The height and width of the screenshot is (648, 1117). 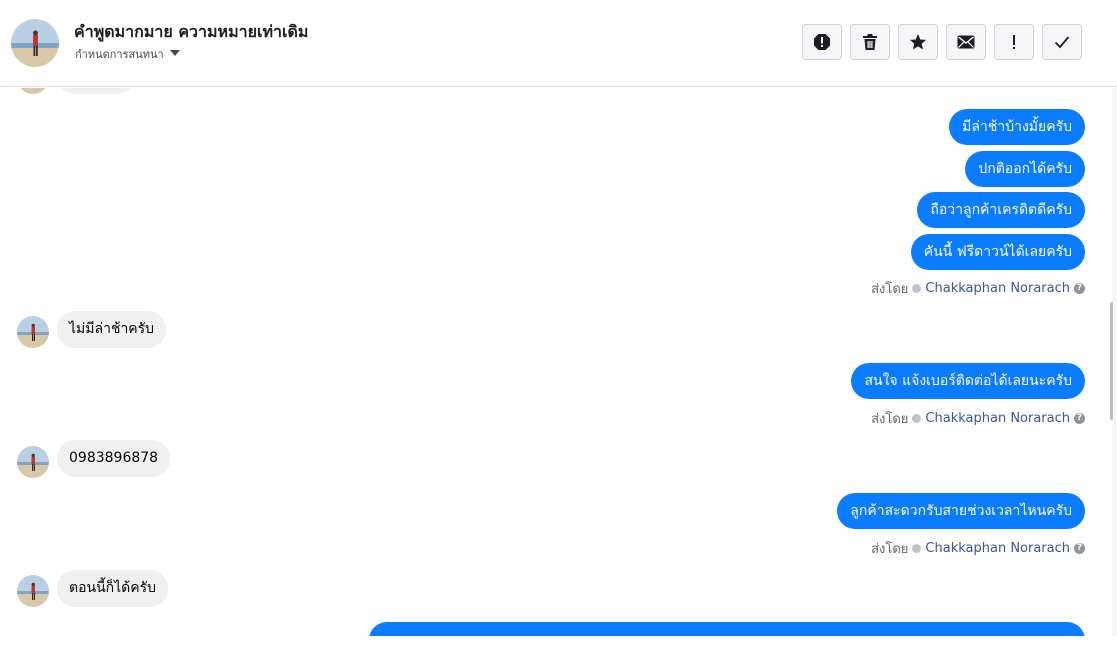 I want to click on checkmark-icon, so click(x=1062, y=42).